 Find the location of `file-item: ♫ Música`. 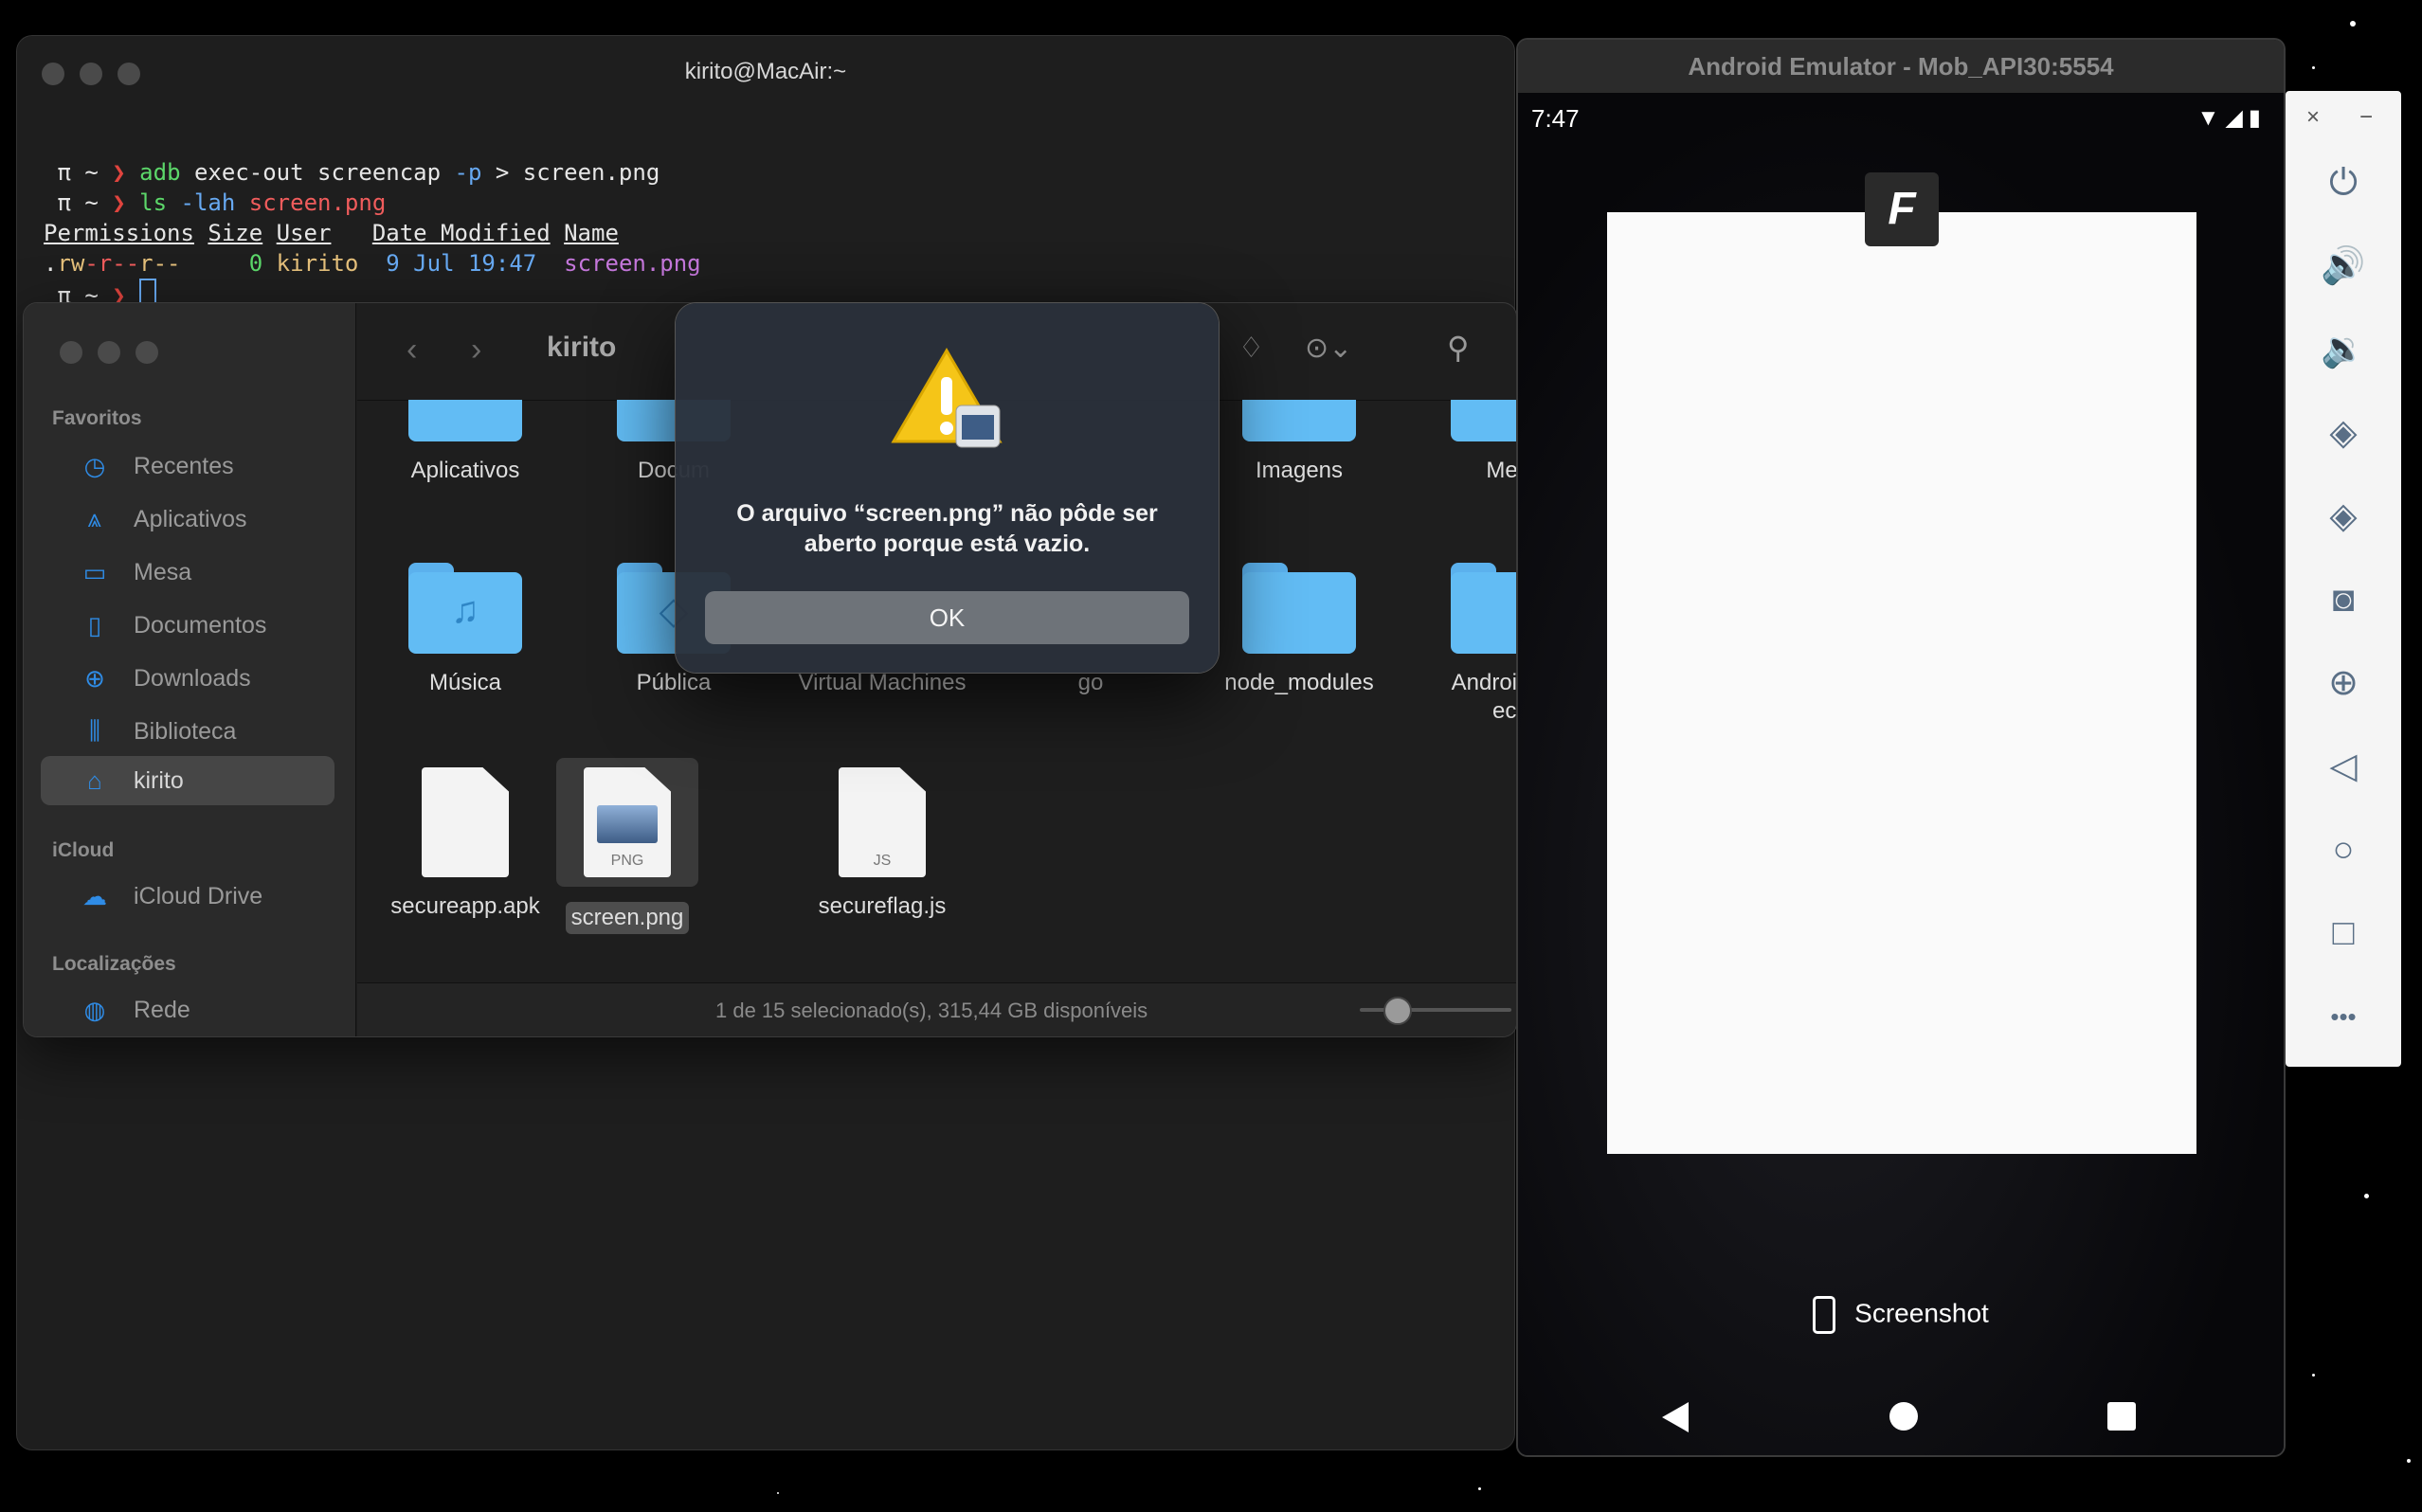

file-item: ♫ Música is located at coordinates (465, 630).